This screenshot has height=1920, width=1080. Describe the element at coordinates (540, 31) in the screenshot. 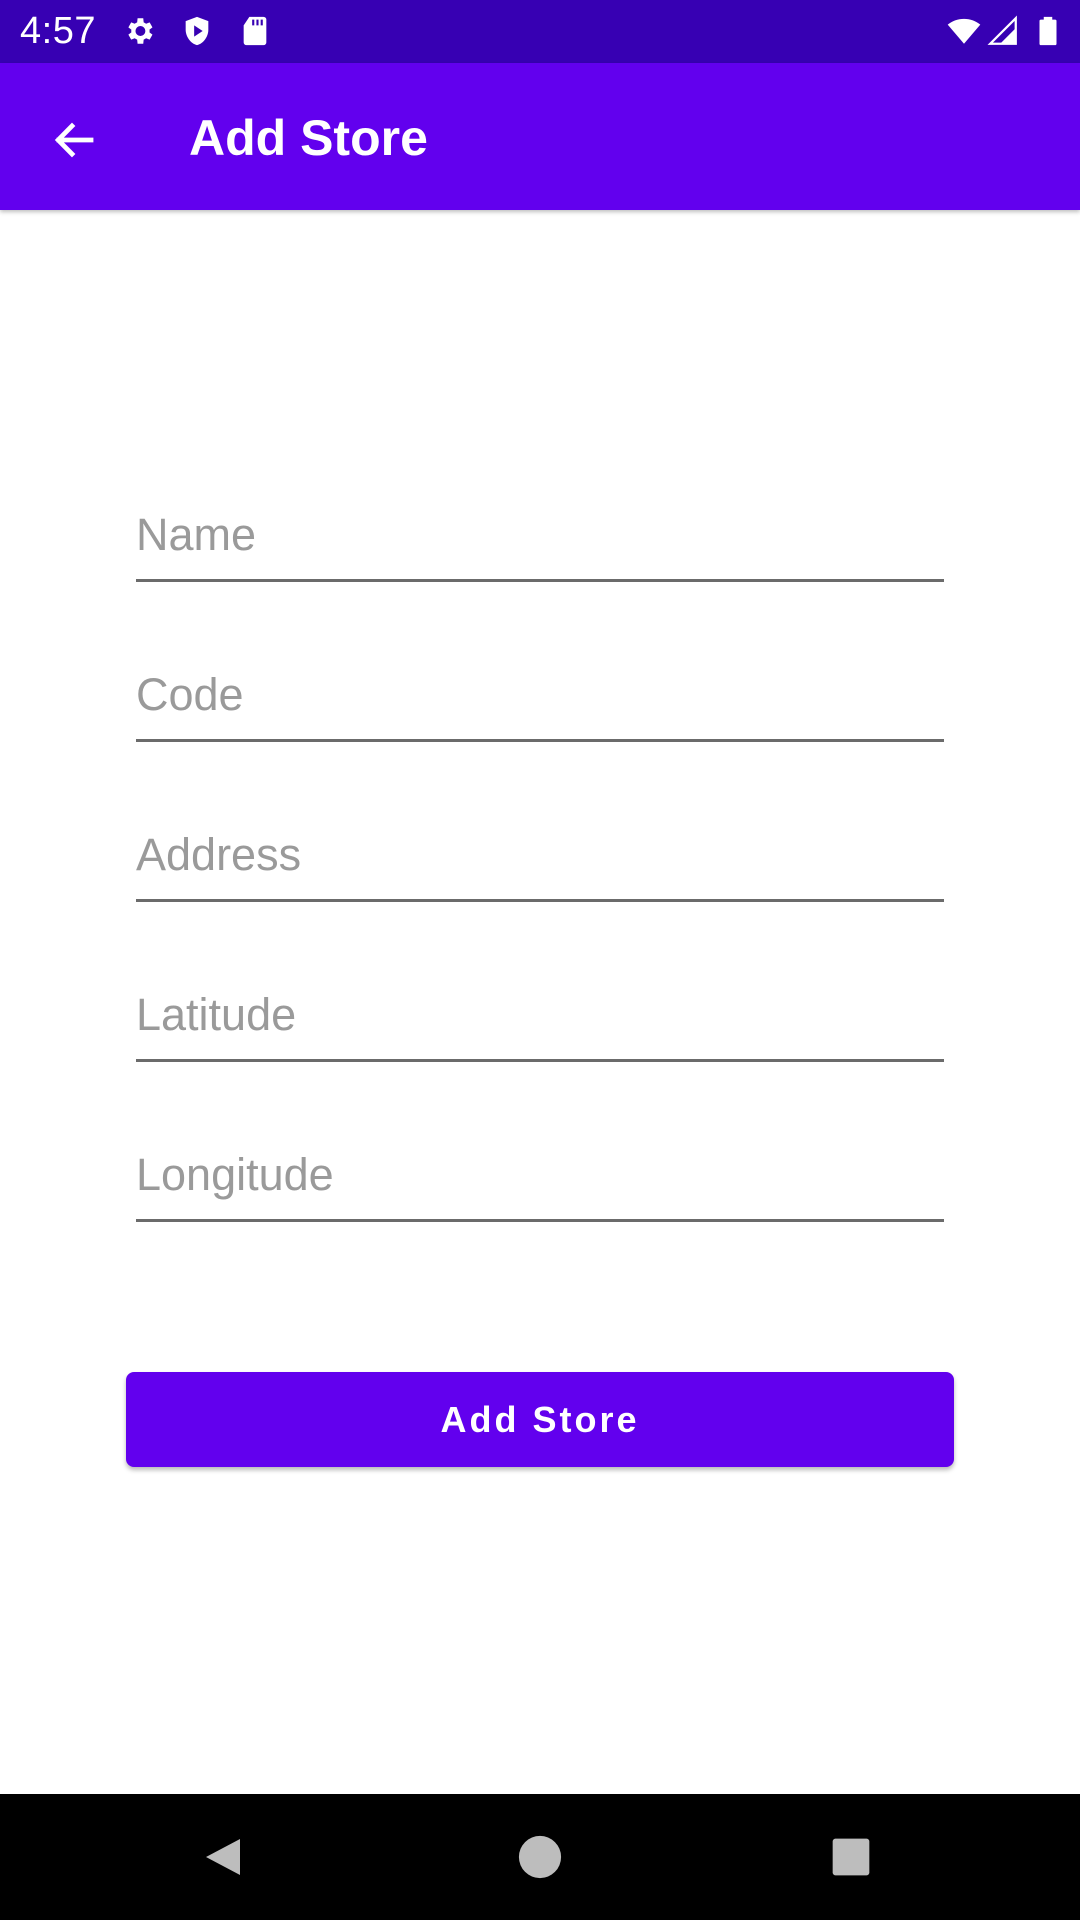

I see `status-bar: 4:57` at that location.